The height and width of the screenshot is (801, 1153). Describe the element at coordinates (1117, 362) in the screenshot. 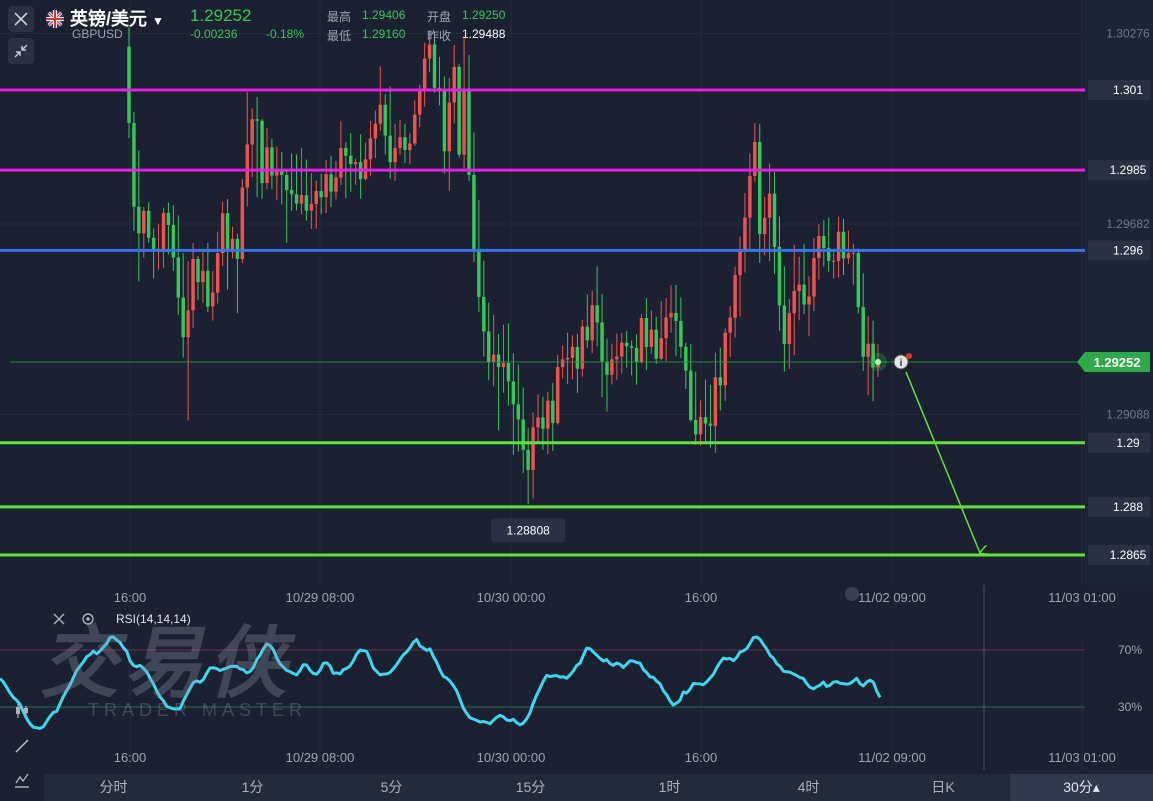

I see `current-price-tag-label: 1.29252` at that location.